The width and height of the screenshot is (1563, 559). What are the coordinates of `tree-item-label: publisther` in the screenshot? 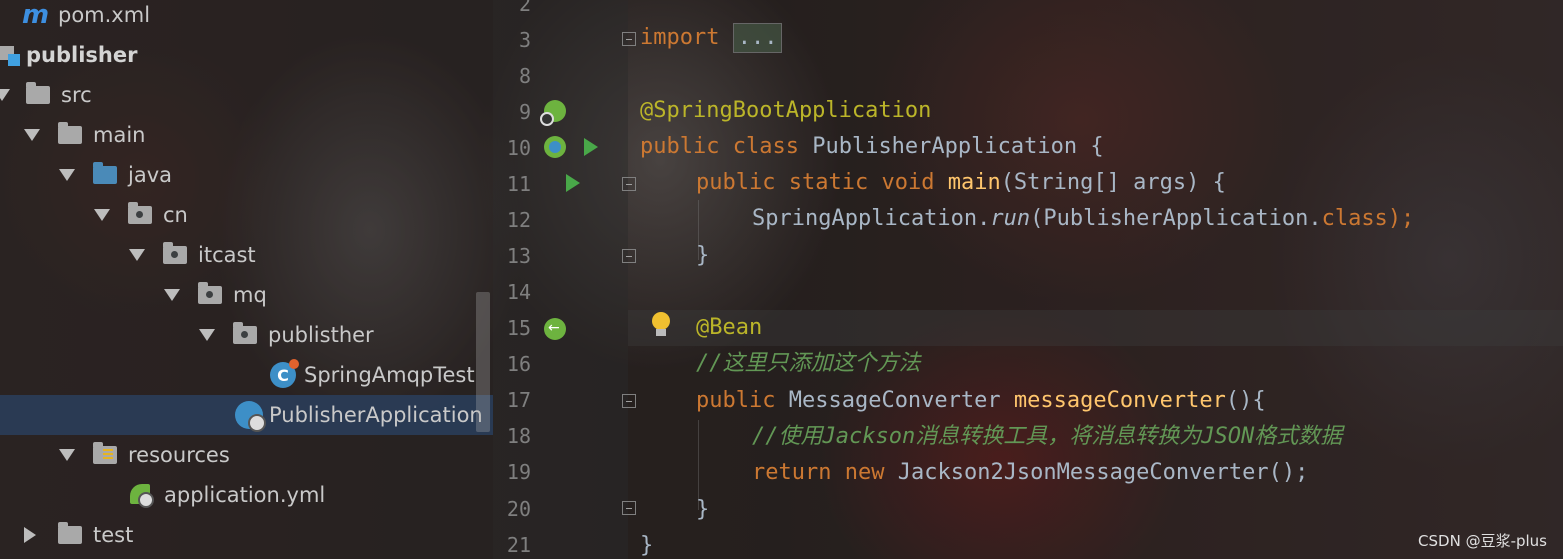 It's located at (321, 335).